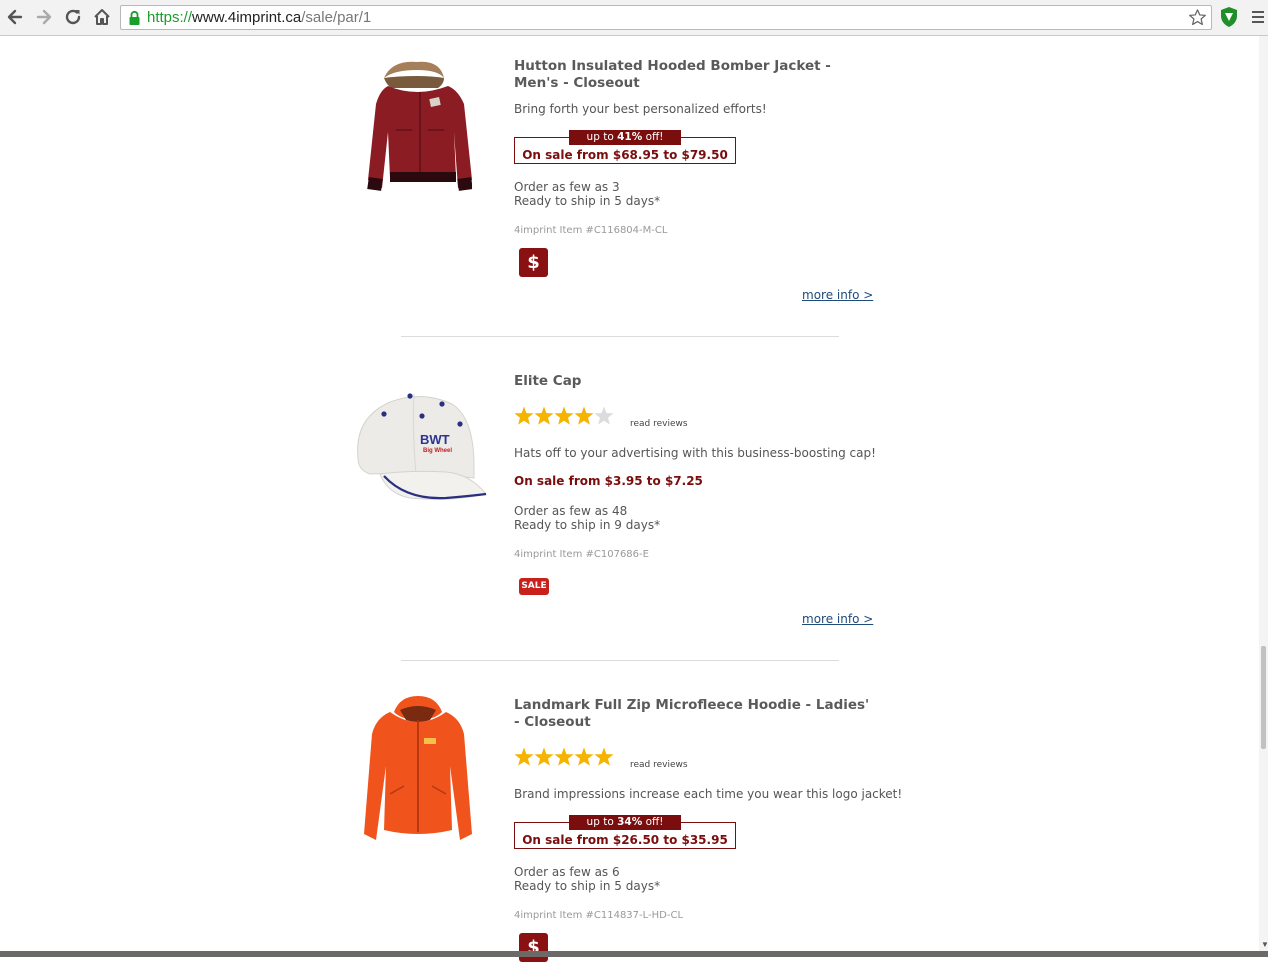  I want to click on star-empty-icon, so click(604, 415).